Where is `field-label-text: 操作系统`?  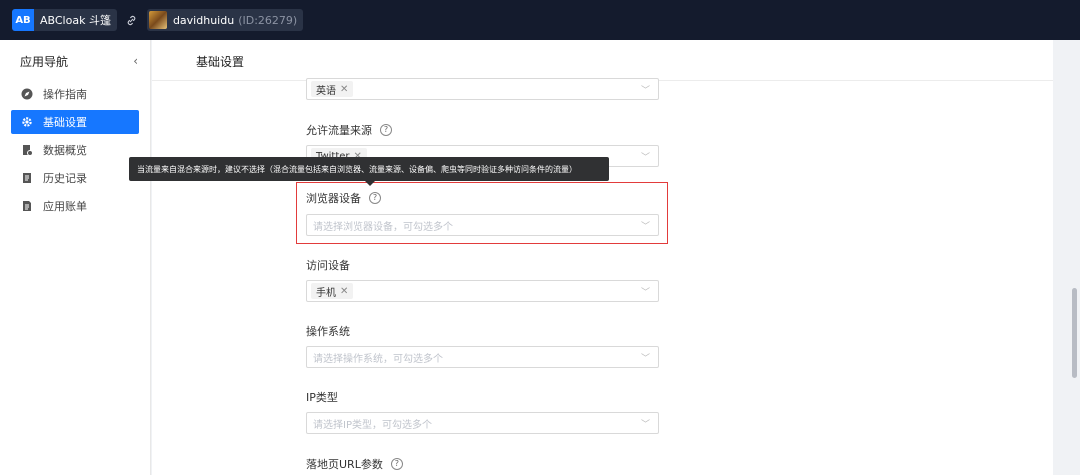 field-label-text: 操作系统 is located at coordinates (328, 331).